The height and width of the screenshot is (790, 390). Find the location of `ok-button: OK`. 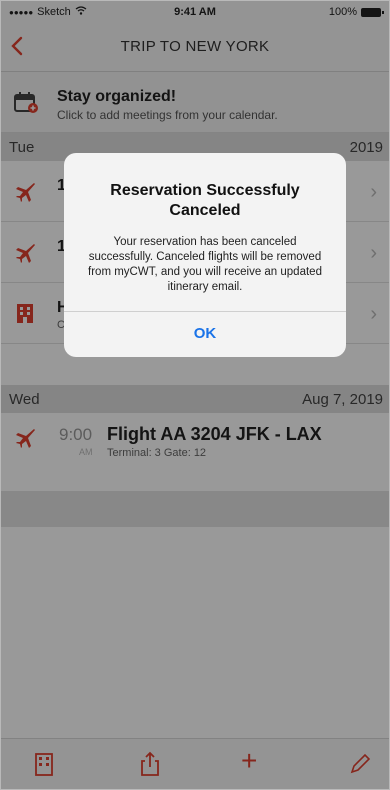

ok-button: OK is located at coordinates (205, 334).